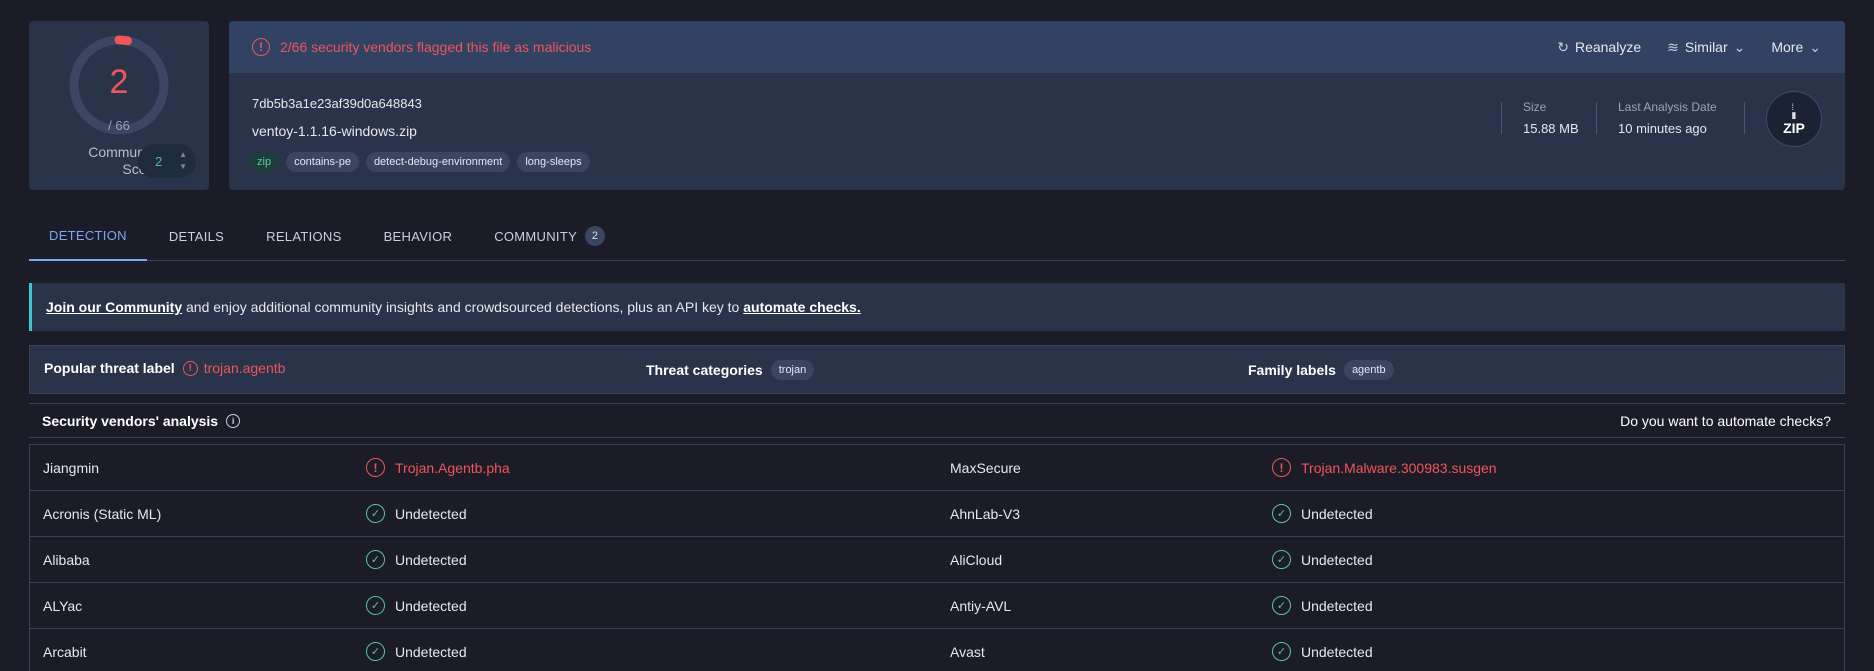  I want to click on threat-categories: Threat categories trojan, so click(730, 370).